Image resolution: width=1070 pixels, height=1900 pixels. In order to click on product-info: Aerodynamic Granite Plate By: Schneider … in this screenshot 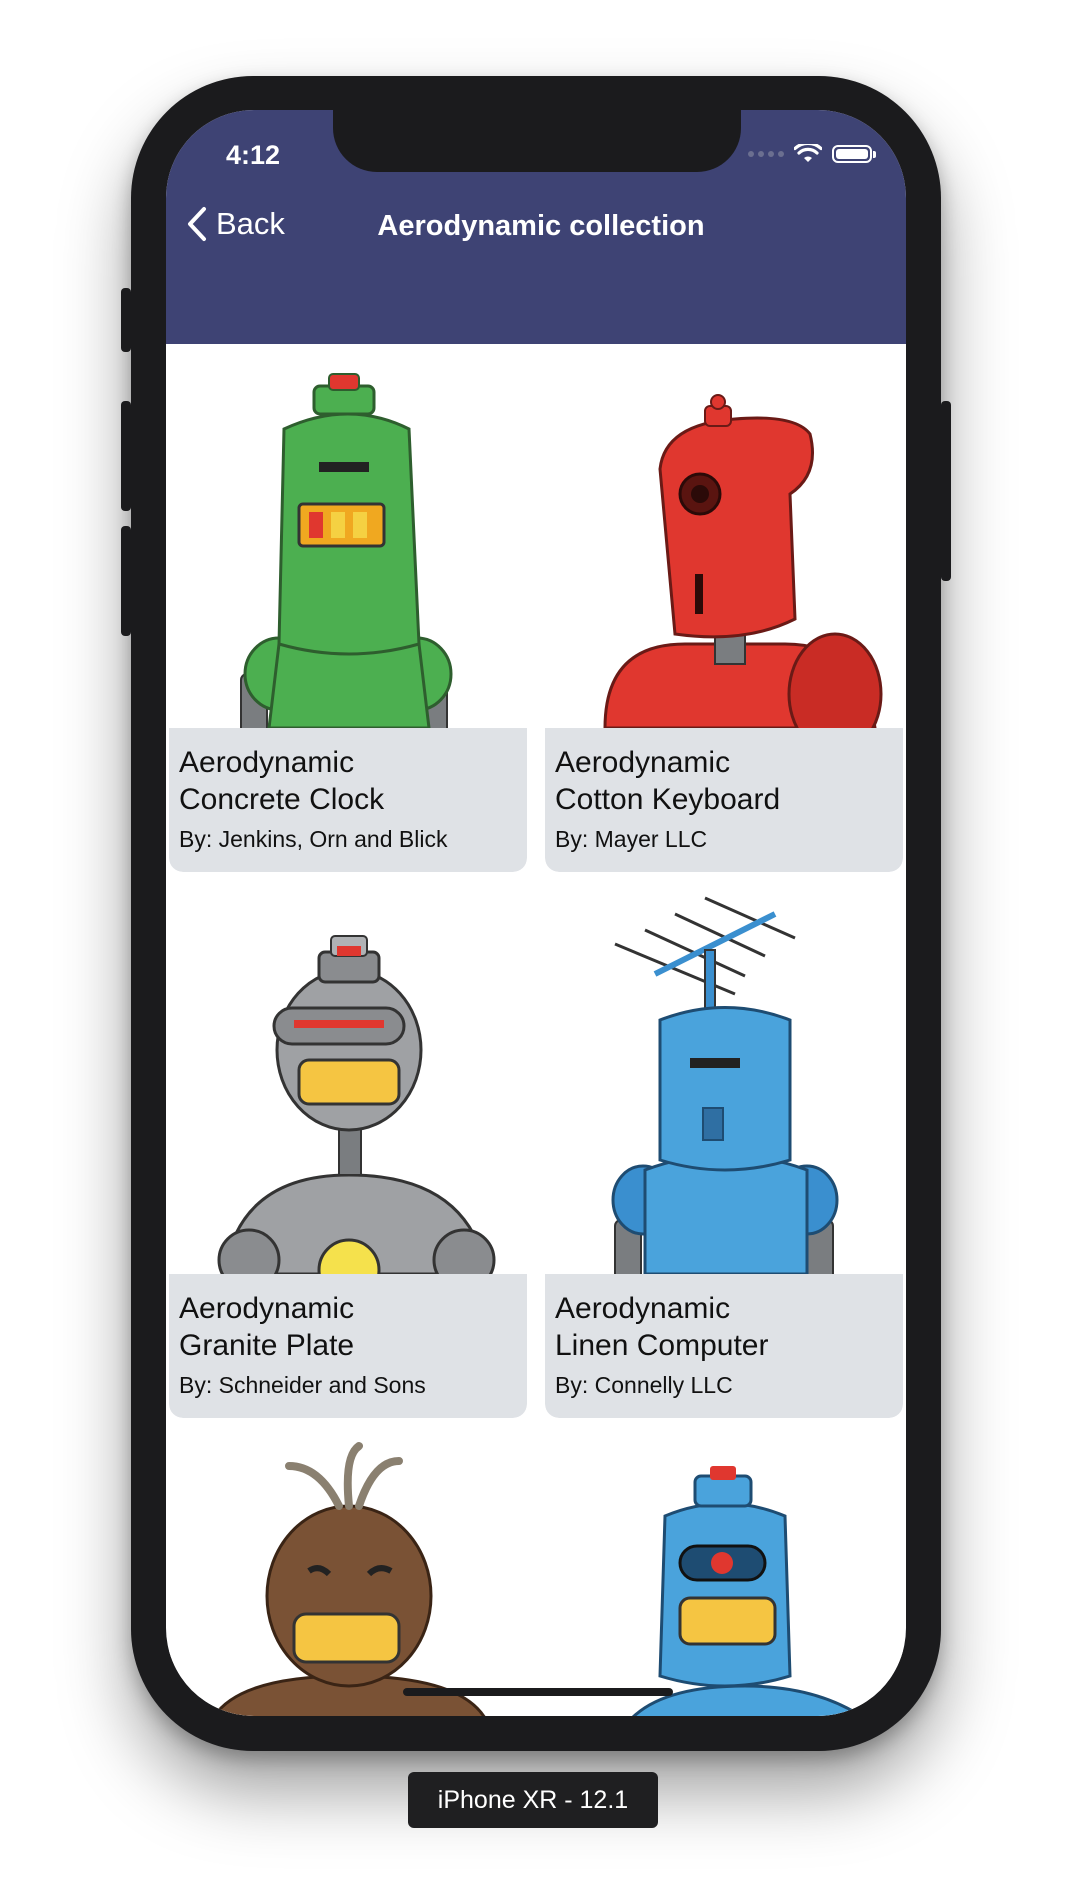, I will do `click(348, 1346)`.